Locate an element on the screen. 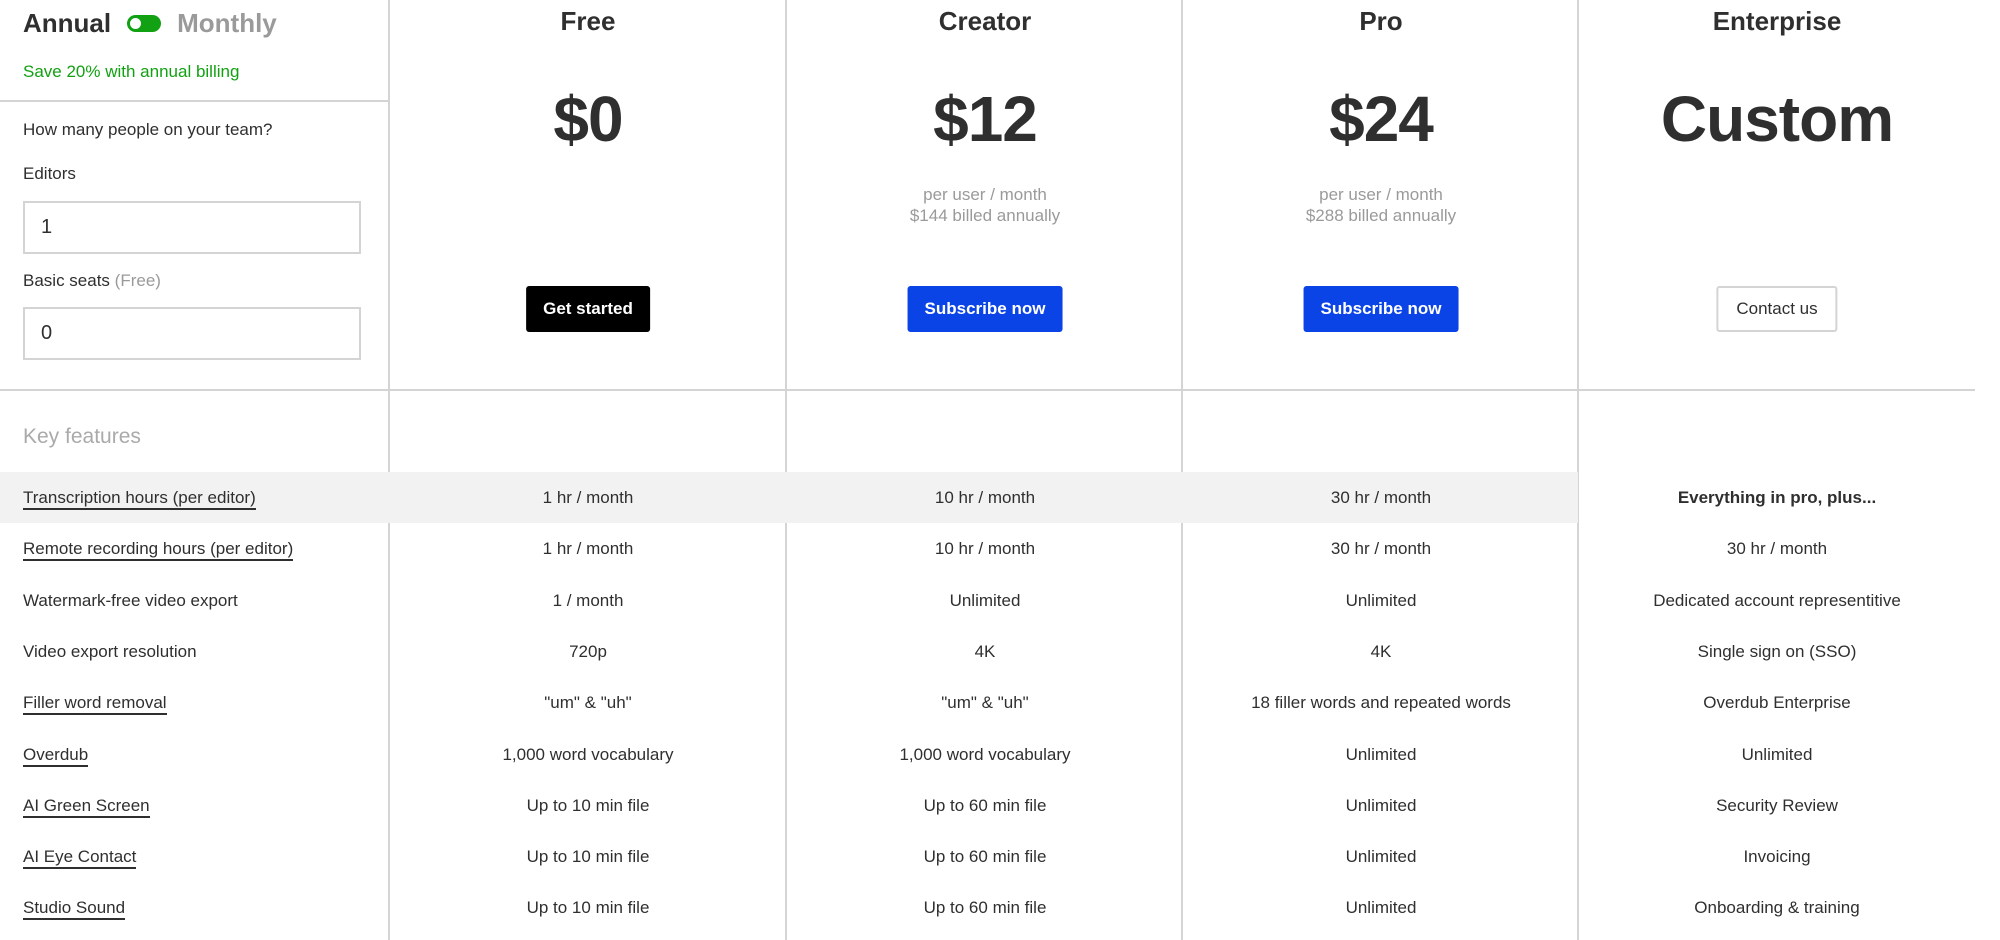  plan-enterprise: Enterprise Custom Contact us is located at coordinates (1777, 195).